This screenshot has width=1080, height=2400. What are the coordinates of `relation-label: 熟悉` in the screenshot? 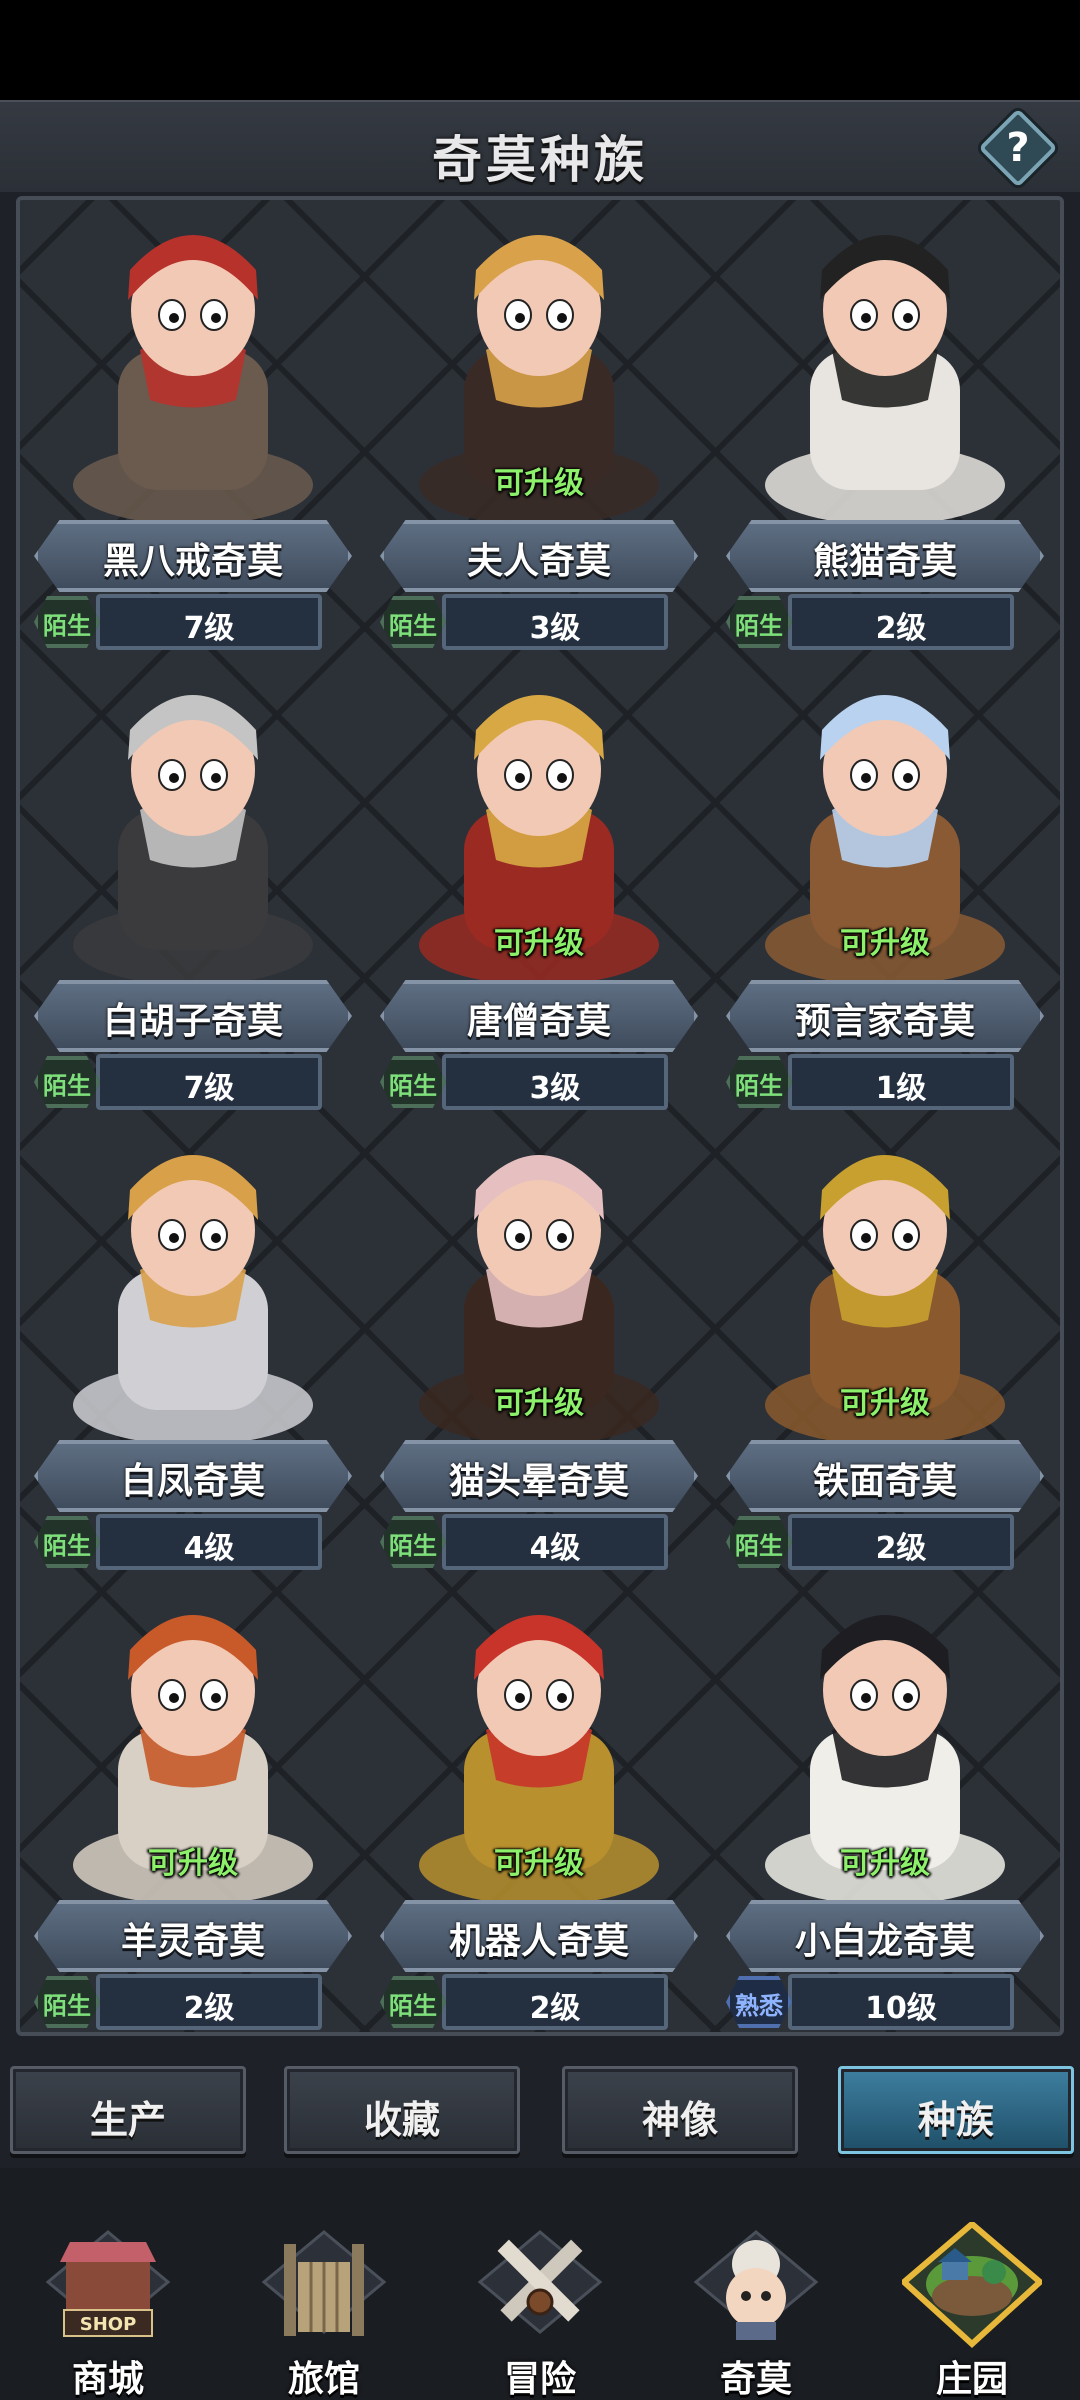 It's located at (759, 2006).